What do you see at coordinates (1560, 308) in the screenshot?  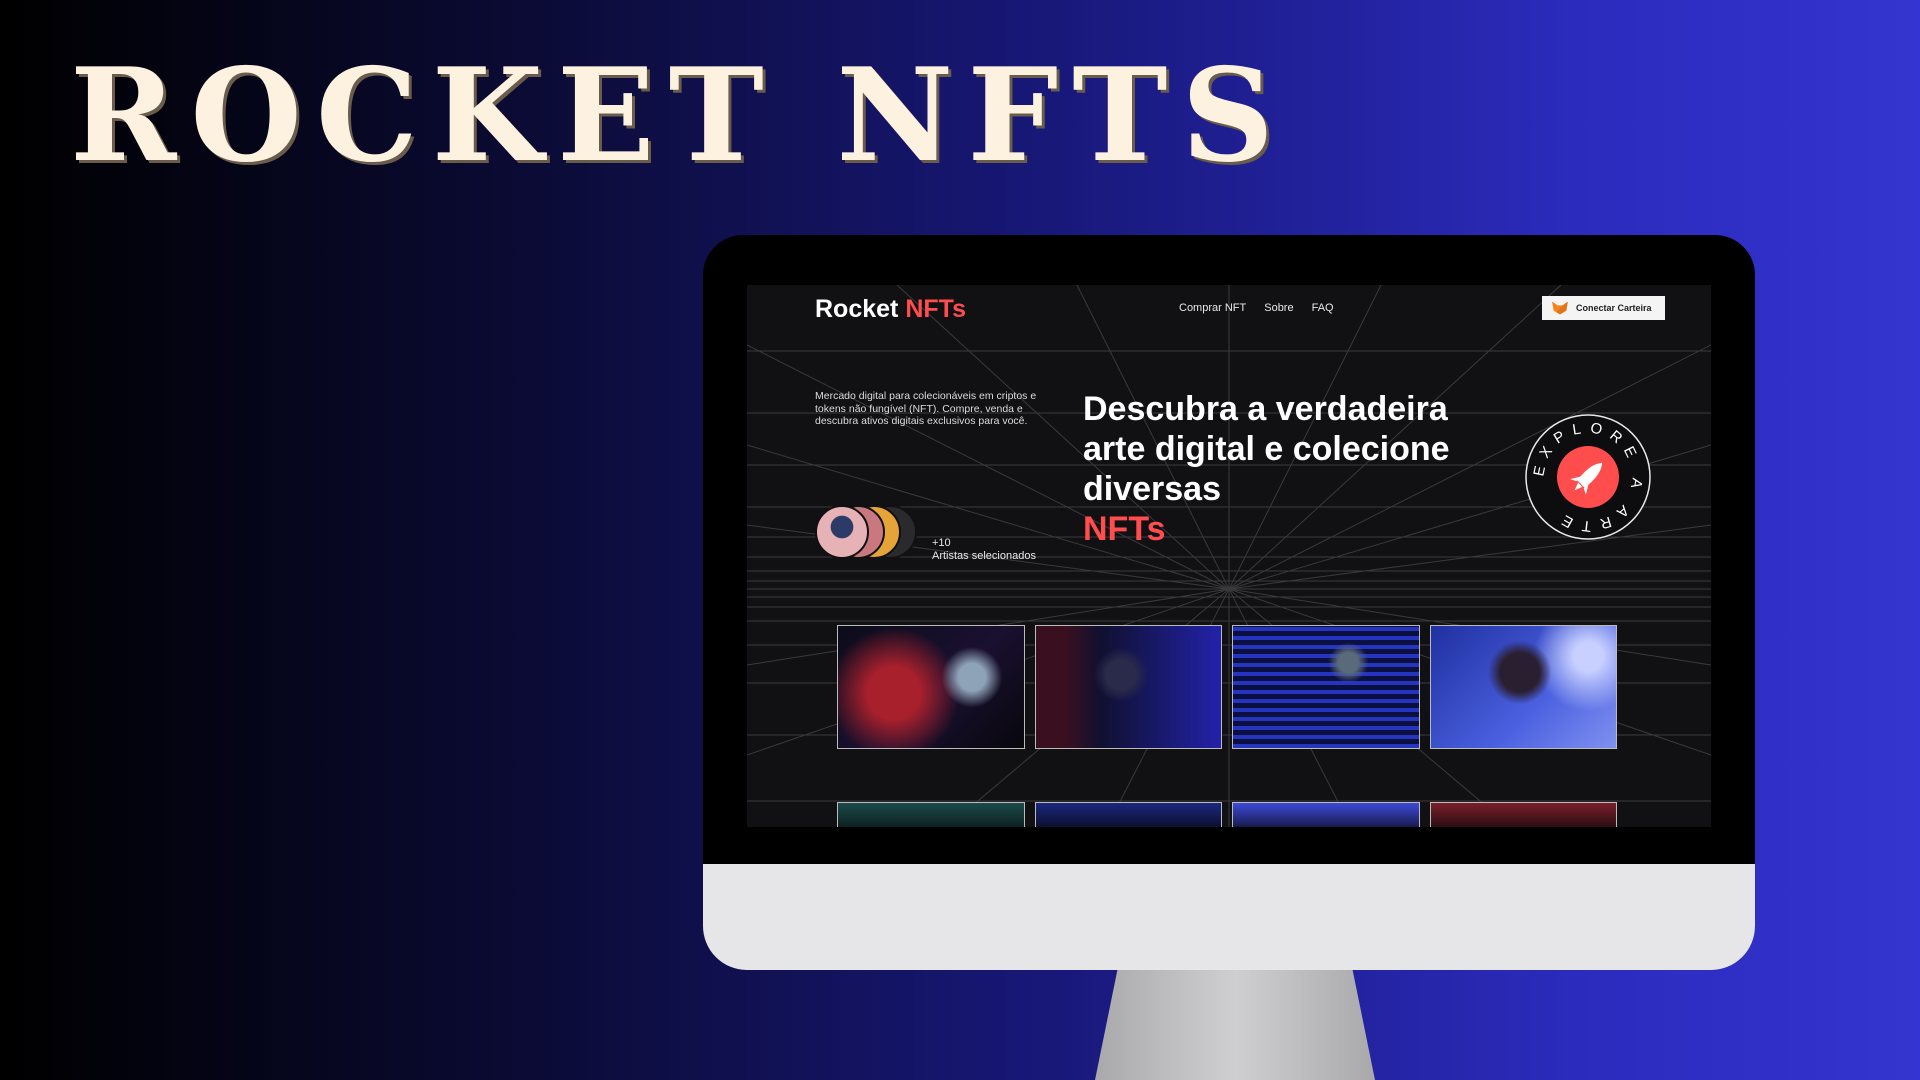 I see `metamask-fox-icon` at bounding box center [1560, 308].